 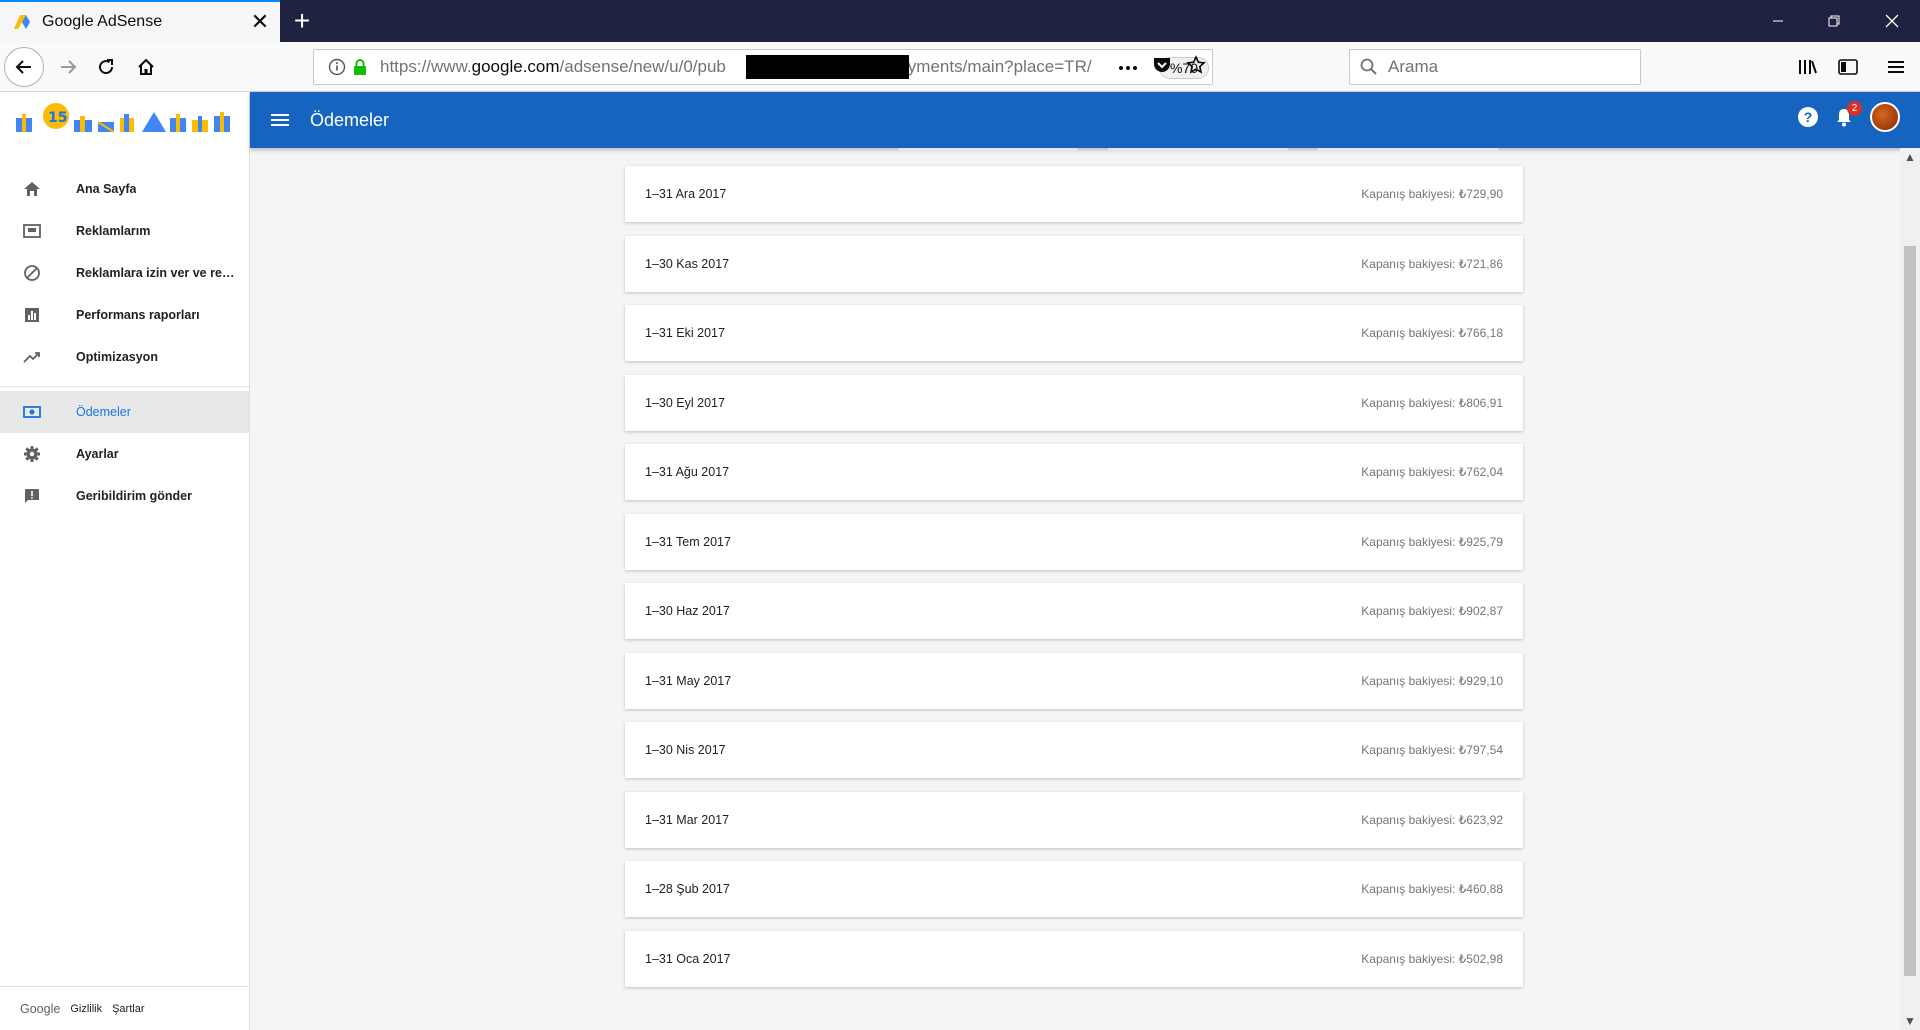 I want to click on bookmark-star-icon, so click(x=1196, y=67).